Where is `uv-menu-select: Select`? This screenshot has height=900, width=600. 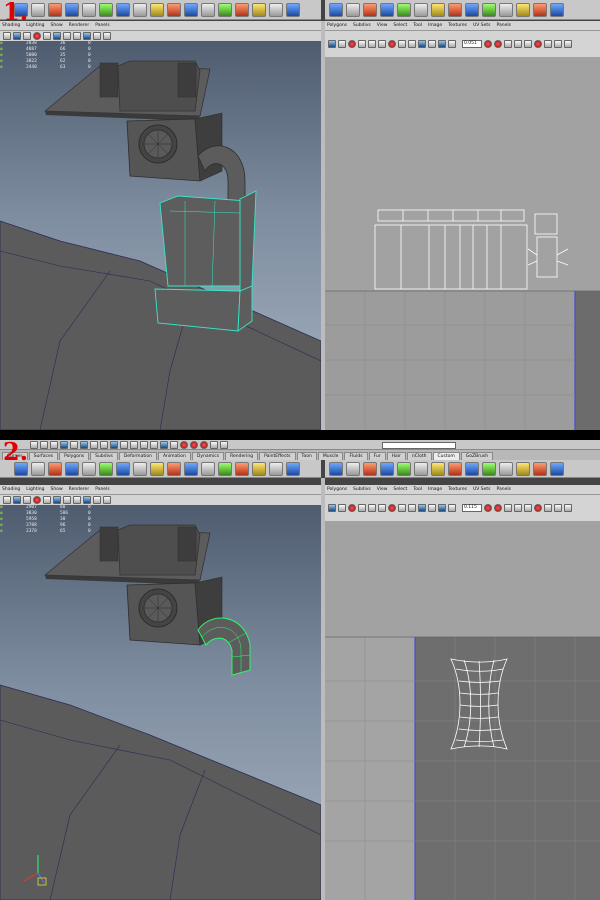
uv-menu-select: Select is located at coordinates (400, 25).